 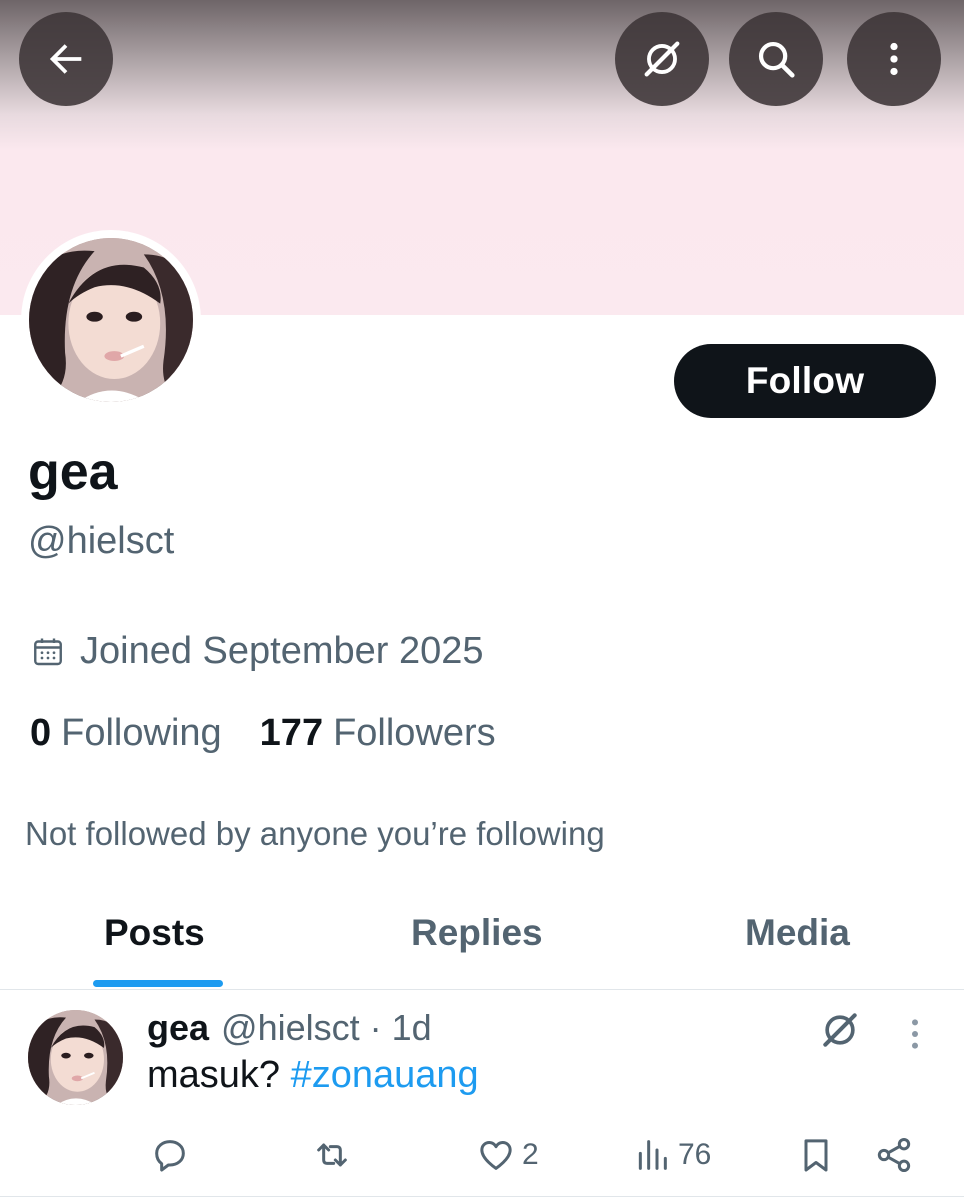 I want to click on tab-media: Media, so click(x=797, y=933).